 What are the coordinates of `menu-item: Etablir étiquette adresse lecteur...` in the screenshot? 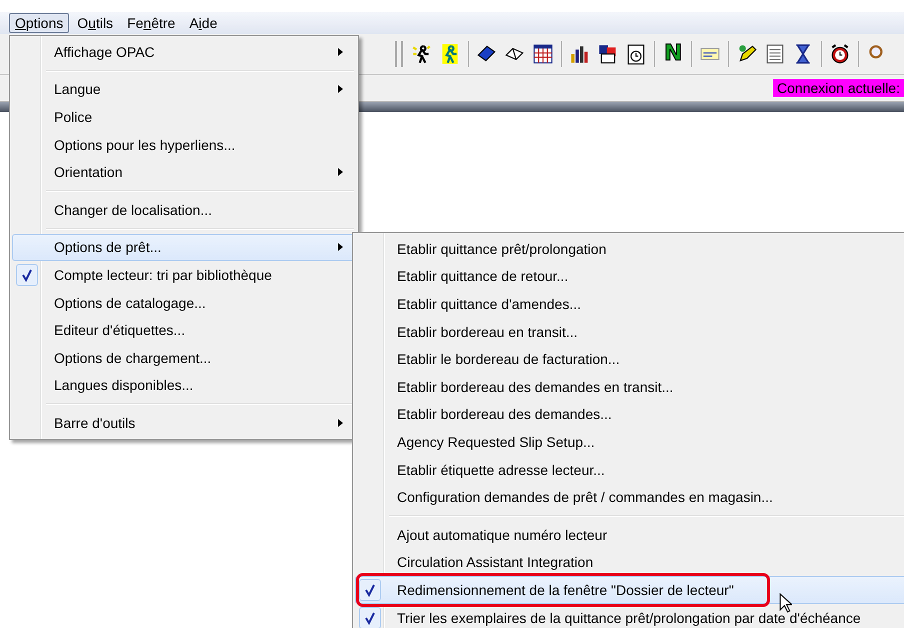 It's located at (629, 470).